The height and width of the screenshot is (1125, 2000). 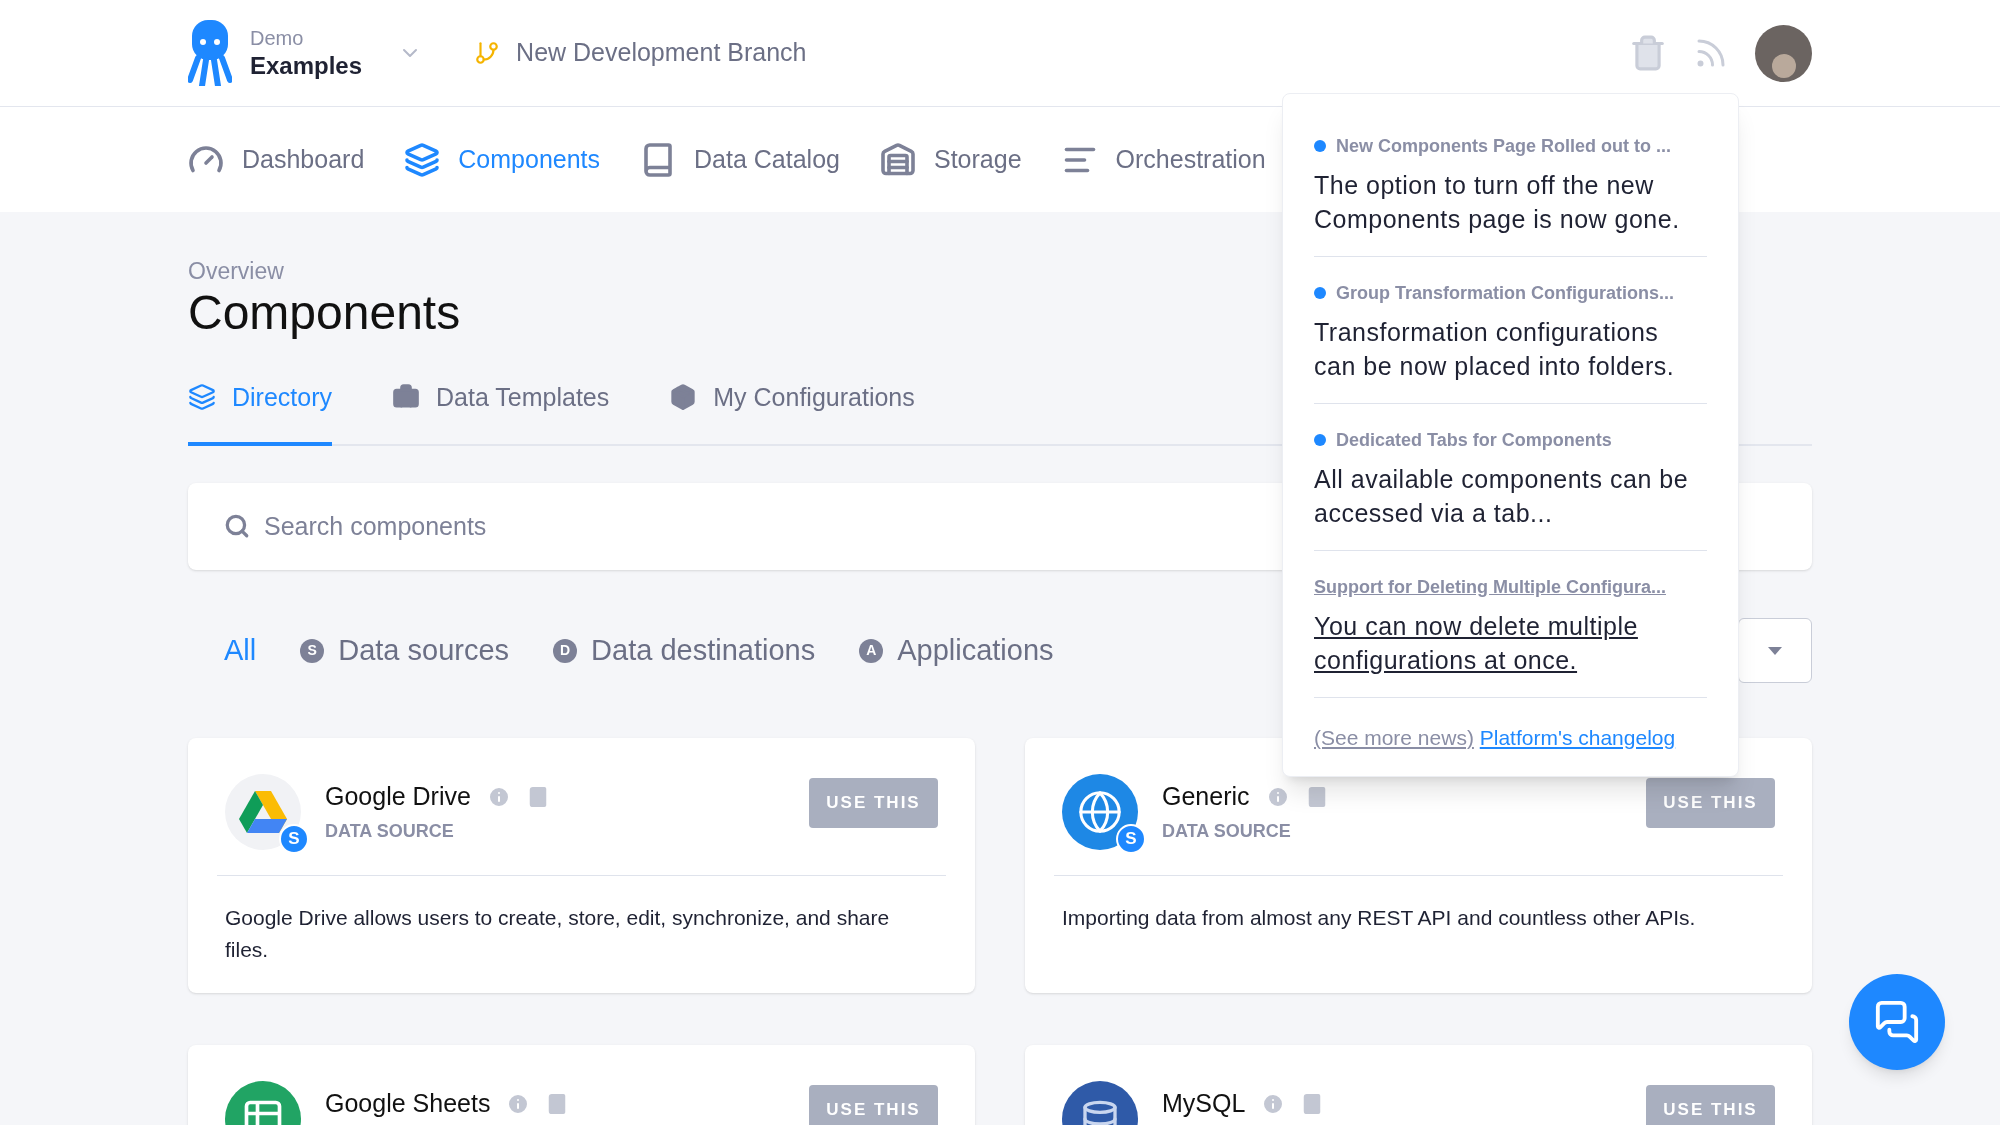 I want to click on news-item: Group Transformation Configurations... Transformation configurations can be now placed into folders., so click(x=1510, y=342).